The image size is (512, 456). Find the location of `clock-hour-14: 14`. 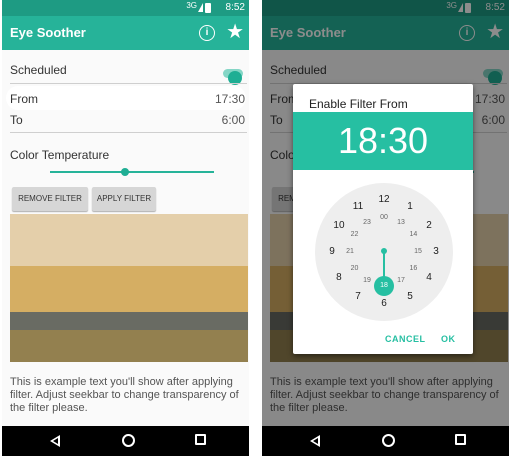

clock-hour-14: 14 is located at coordinates (413, 235).